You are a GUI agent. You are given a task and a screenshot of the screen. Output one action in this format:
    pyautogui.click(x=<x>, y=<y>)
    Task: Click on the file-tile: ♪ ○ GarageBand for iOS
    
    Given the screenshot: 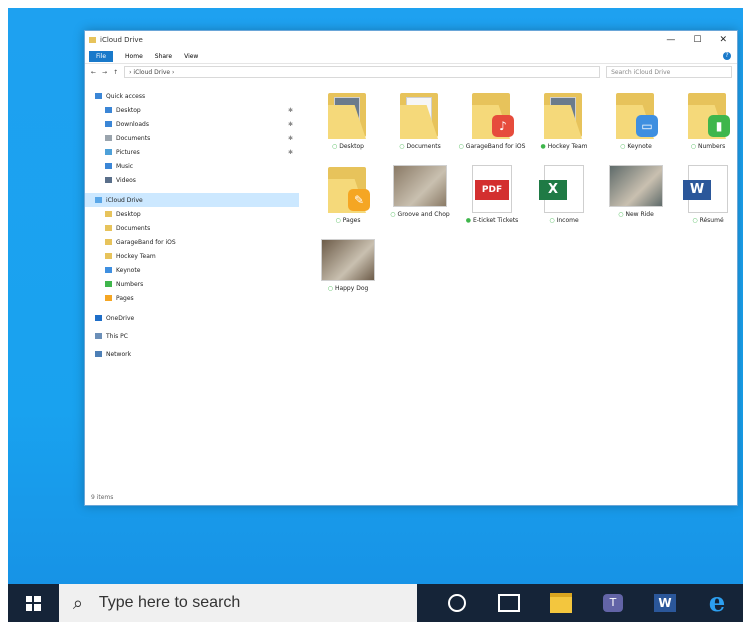 What is the action you would take?
    pyautogui.click(x=492, y=120)
    